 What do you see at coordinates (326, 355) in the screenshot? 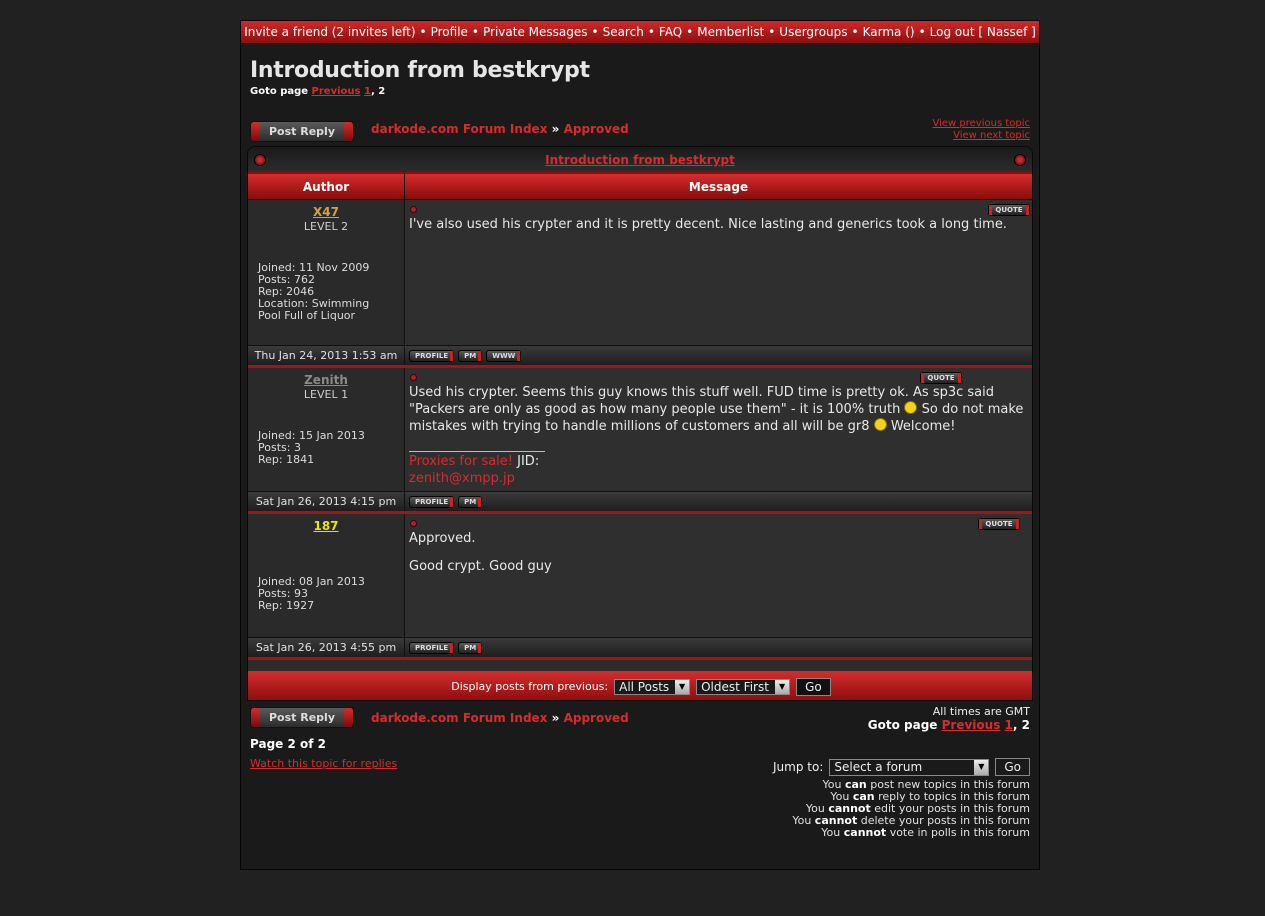
I see `post-date: Thu Jan 24, 2013 1:53 am` at bounding box center [326, 355].